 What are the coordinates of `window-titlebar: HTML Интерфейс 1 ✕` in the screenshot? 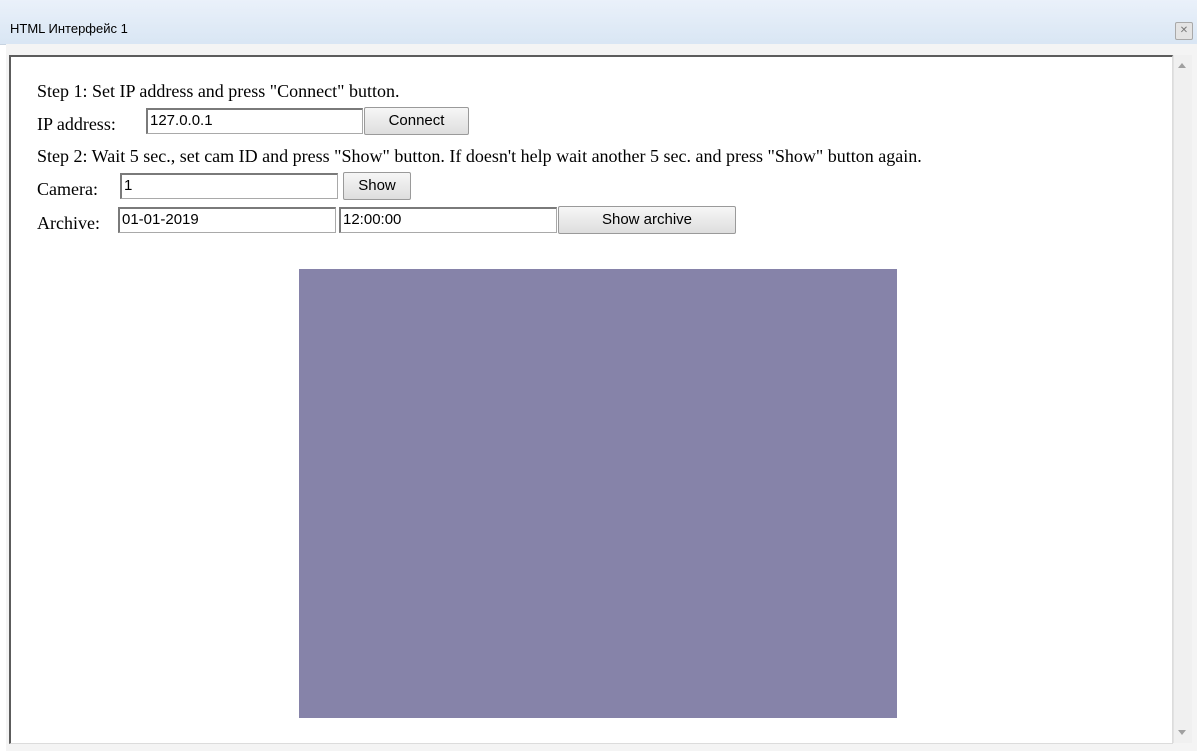 It's located at (598, 22).